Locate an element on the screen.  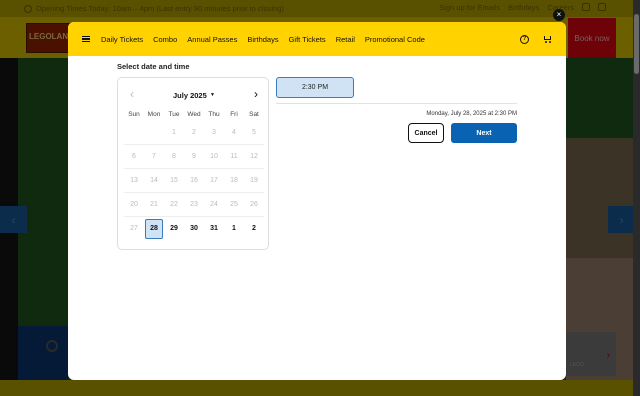
nav-annual-passes: Annual Passes is located at coordinates (212, 39).